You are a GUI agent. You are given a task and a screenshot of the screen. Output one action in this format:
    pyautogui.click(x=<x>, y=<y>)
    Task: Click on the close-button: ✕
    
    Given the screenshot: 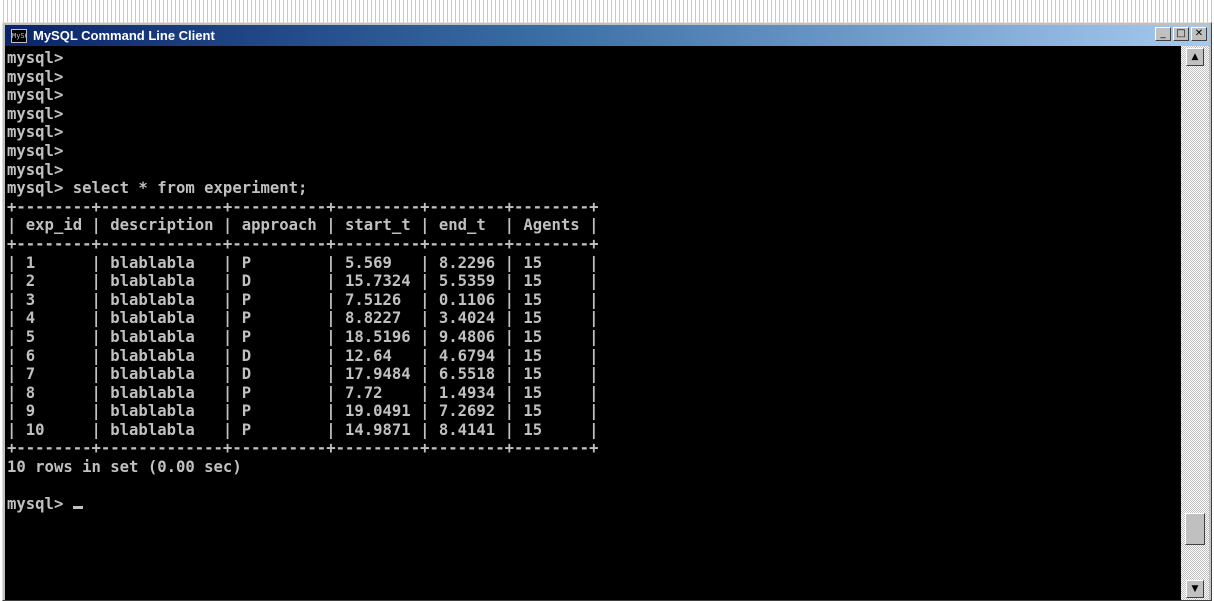 What is the action you would take?
    pyautogui.click(x=1199, y=34)
    